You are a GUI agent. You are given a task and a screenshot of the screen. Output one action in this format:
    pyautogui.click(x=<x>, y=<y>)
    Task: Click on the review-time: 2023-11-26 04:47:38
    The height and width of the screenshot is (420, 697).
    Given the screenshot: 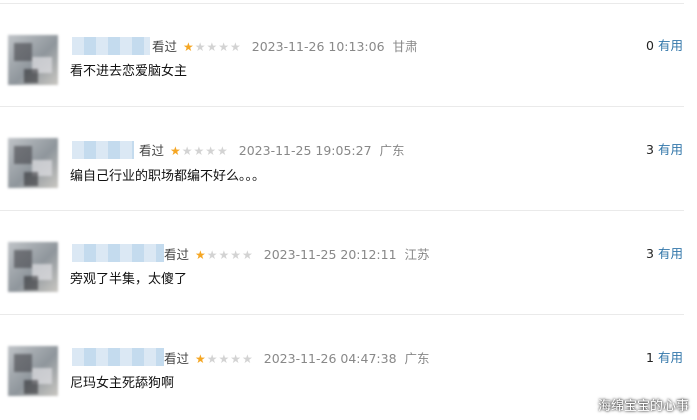 What is the action you would take?
    pyautogui.click(x=330, y=358)
    